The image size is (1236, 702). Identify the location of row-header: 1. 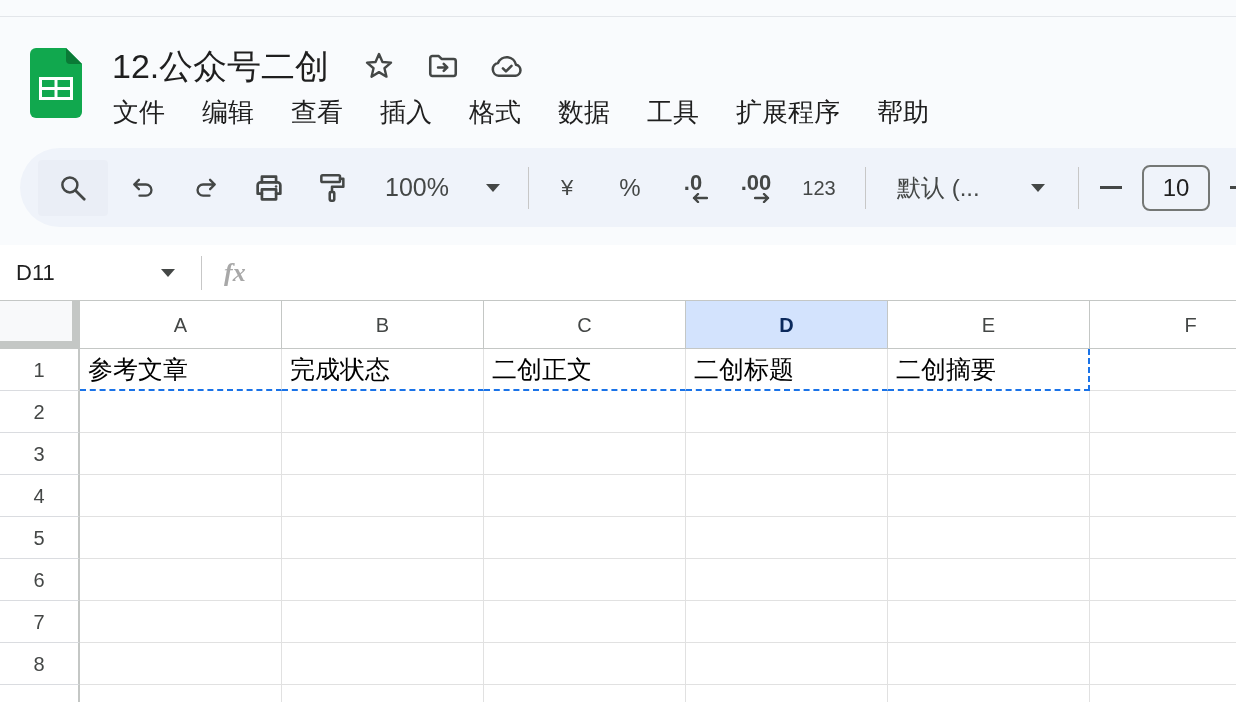
(40, 370).